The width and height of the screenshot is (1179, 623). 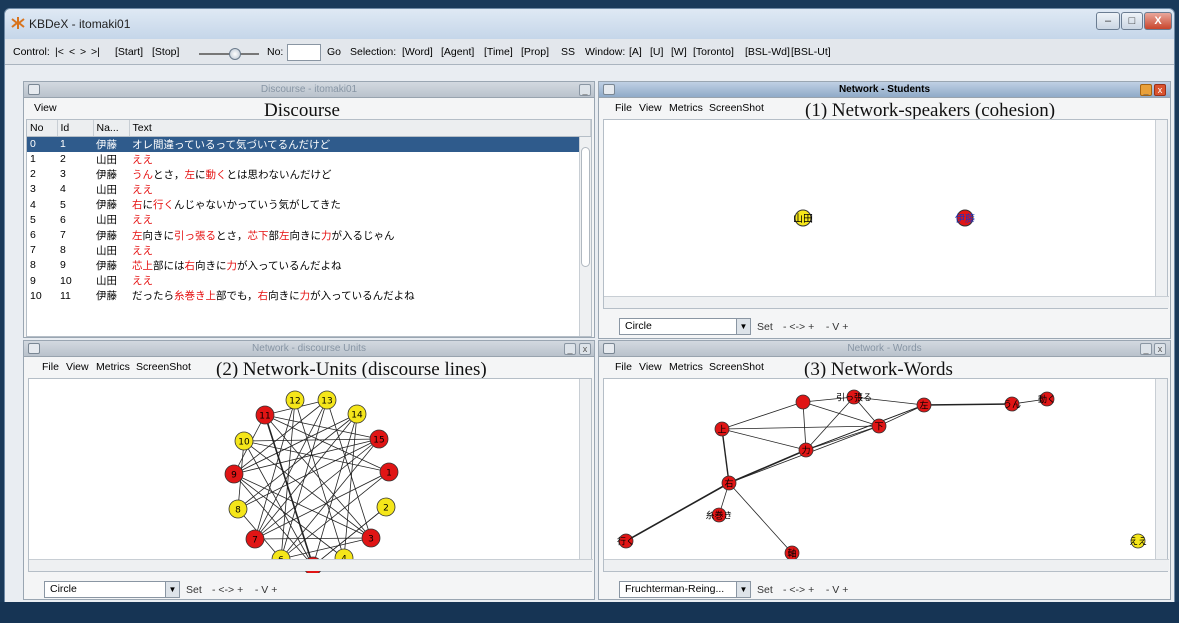 I want to click on select-prop-button: [Prop], so click(x=535, y=52).